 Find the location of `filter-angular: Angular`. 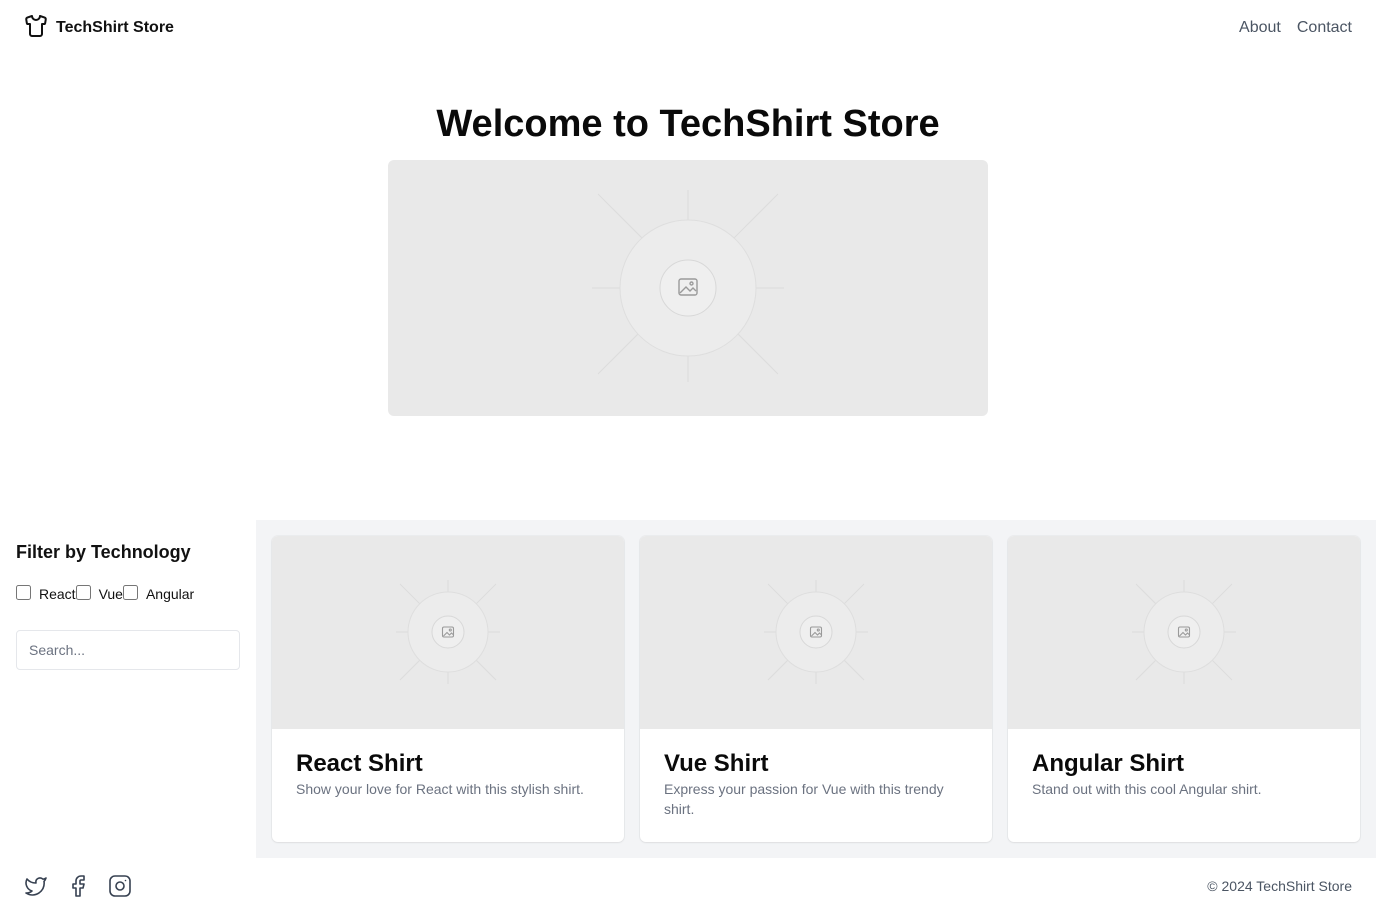

filter-angular: Angular is located at coordinates (158, 593).